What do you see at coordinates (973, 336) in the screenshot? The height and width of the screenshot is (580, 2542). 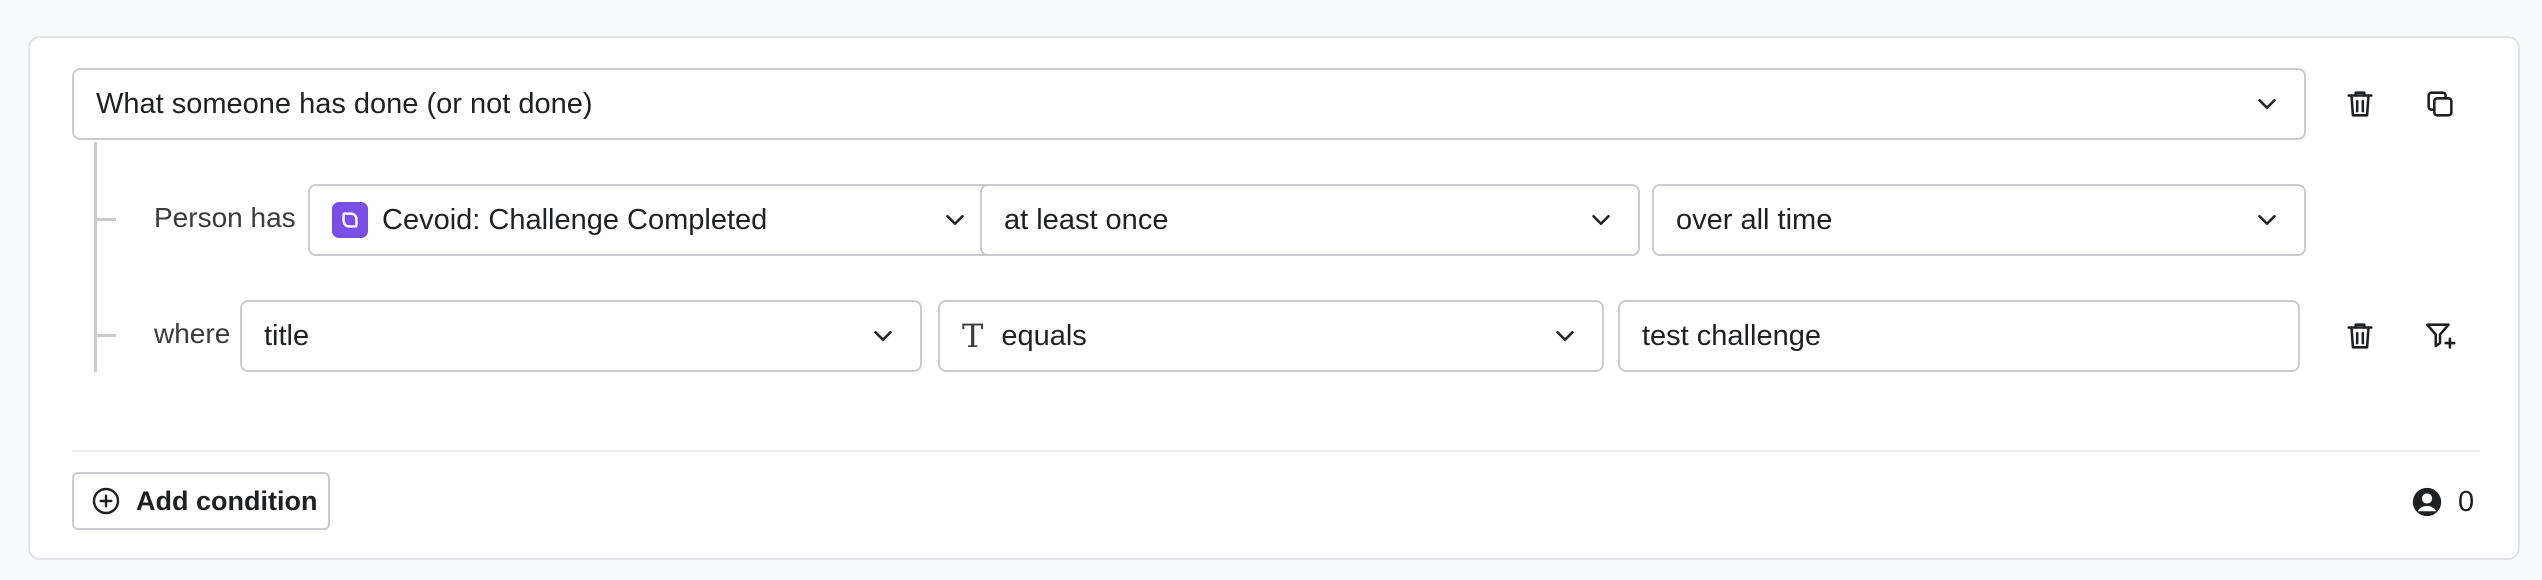 I see `text-type-icon: T` at bounding box center [973, 336].